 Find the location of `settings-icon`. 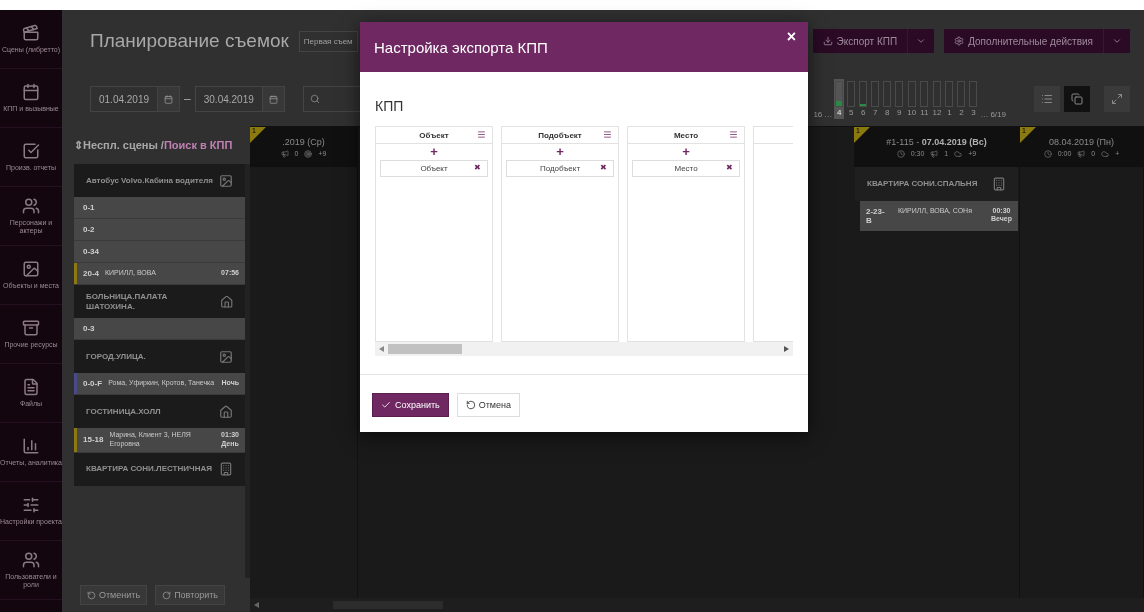

settings-icon is located at coordinates (959, 41).